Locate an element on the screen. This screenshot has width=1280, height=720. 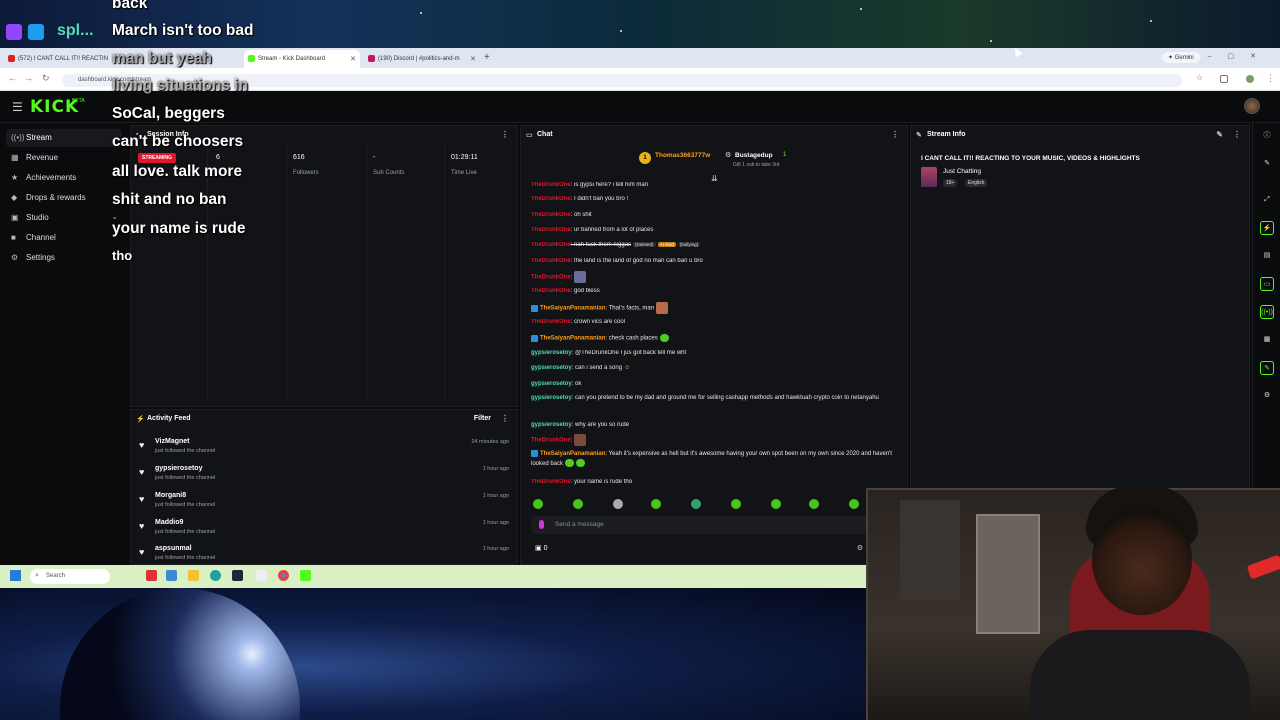
category-name: Just Chatting is located at coordinates (962, 171).